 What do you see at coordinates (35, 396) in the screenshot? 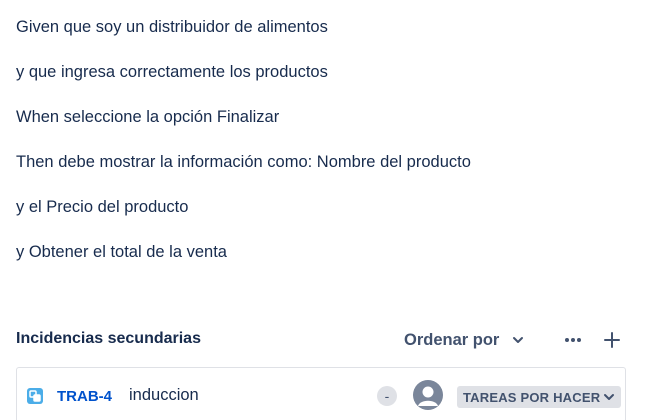
I see `subtask-type-icon` at bounding box center [35, 396].